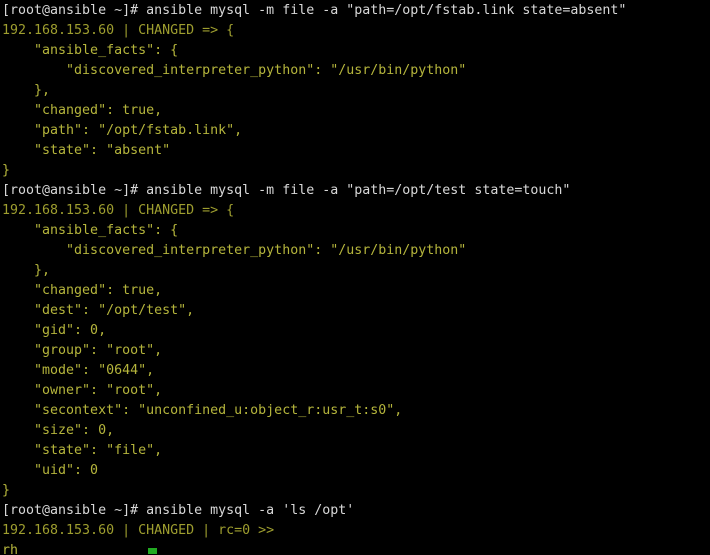 The width and height of the screenshot is (710, 555). Describe the element at coordinates (82, 390) in the screenshot. I see `terminal-output-line: "owner": "root",` at that location.